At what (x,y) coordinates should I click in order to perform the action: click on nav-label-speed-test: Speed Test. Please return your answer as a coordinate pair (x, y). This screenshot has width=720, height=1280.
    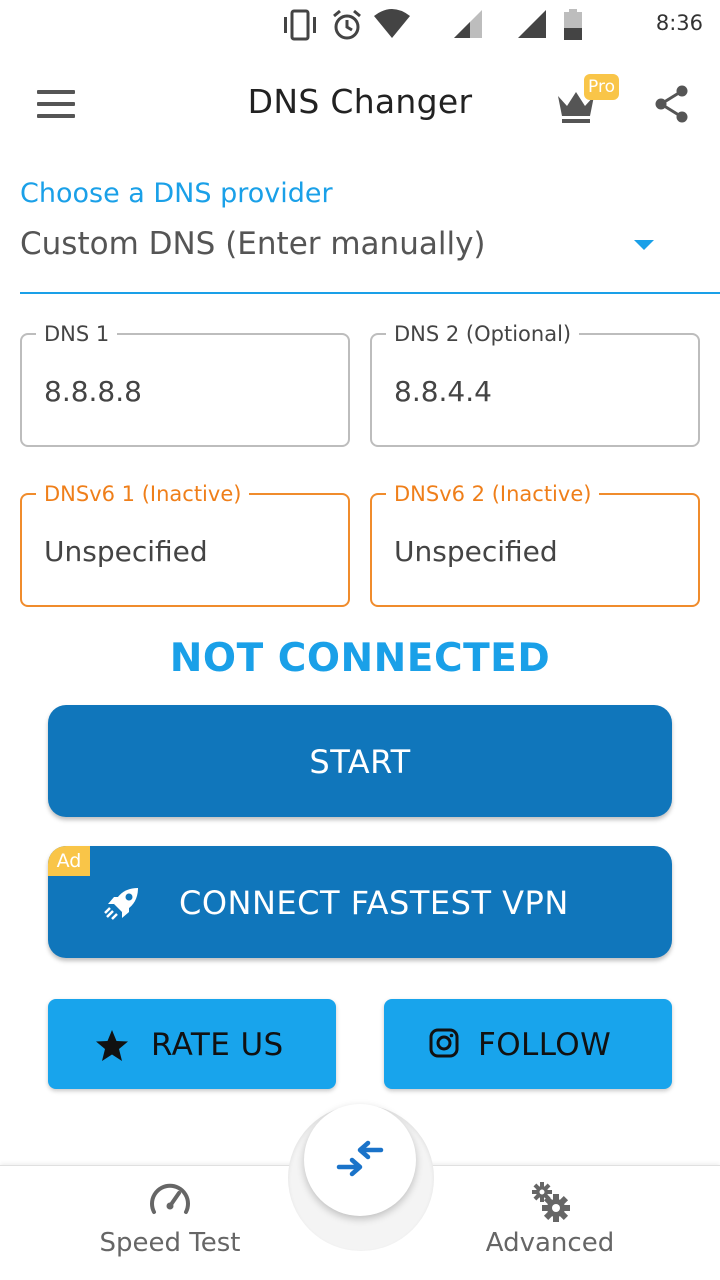
    Looking at the image, I should click on (170, 1243).